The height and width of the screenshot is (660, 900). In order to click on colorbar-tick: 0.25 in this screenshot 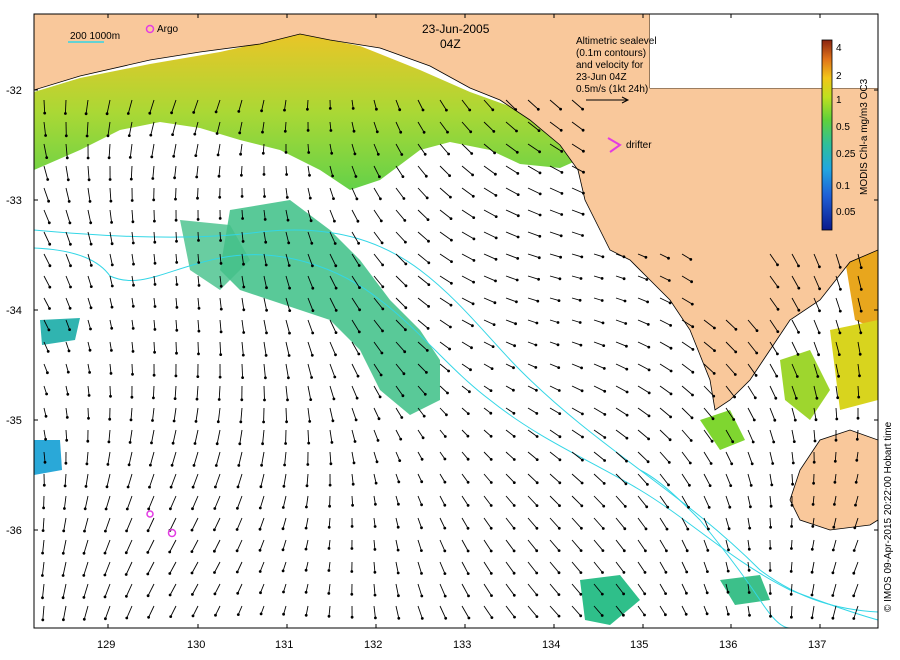, I will do `click(846, 154)`.